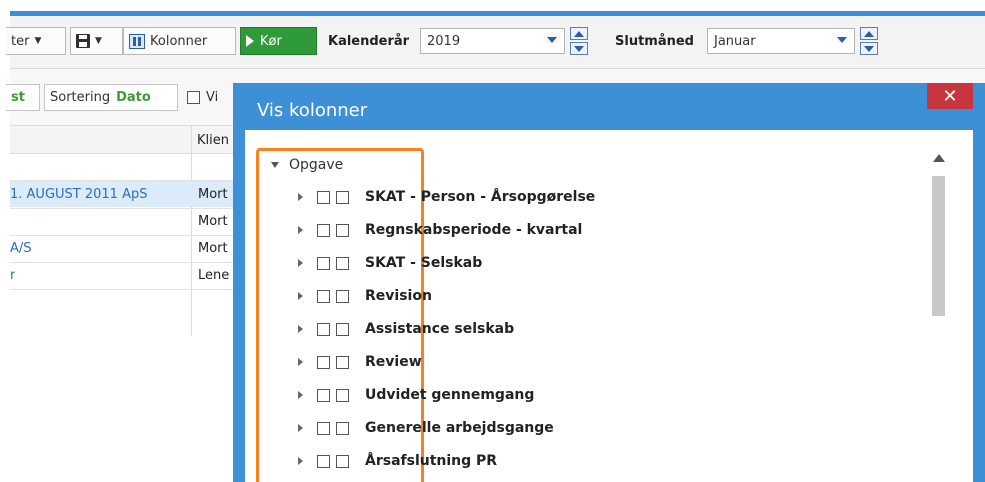 This screenshot has width=985, height=482. I want to click on tree-item: Revision, so click(365, 296).